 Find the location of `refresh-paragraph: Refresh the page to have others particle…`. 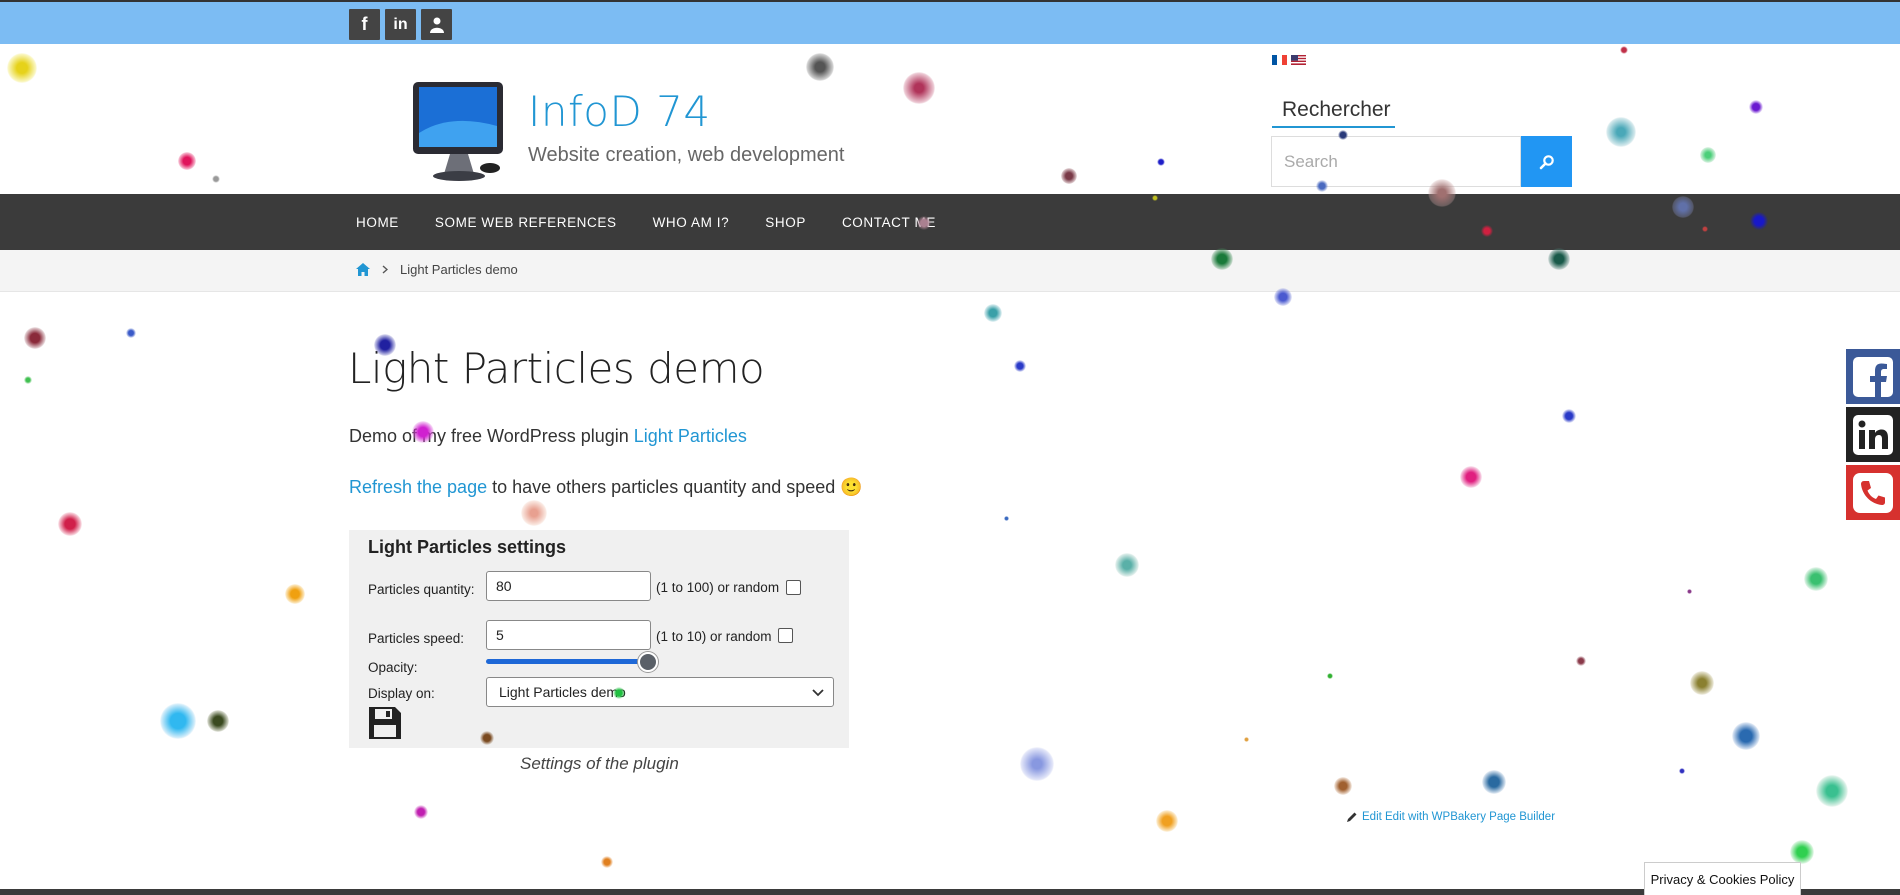

refresh-paragraph: Refresh the page to have others particle… is located at coordinates (606, 487).